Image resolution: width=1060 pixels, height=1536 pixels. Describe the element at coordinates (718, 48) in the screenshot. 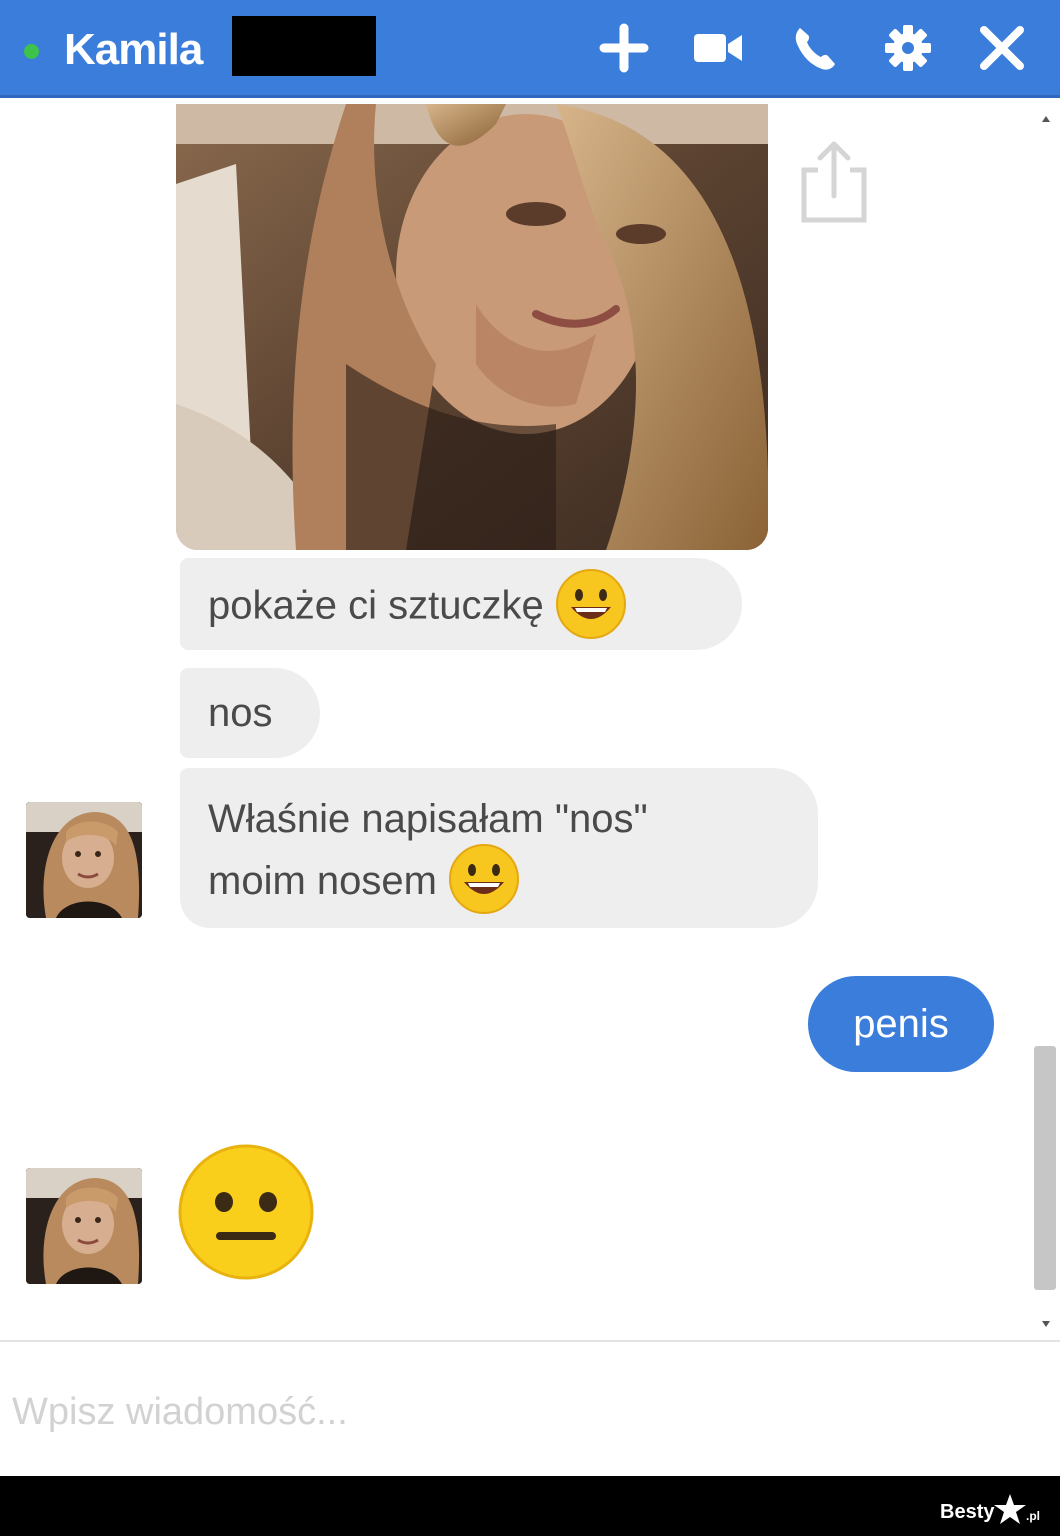

I see `video-call-icon` at that location.